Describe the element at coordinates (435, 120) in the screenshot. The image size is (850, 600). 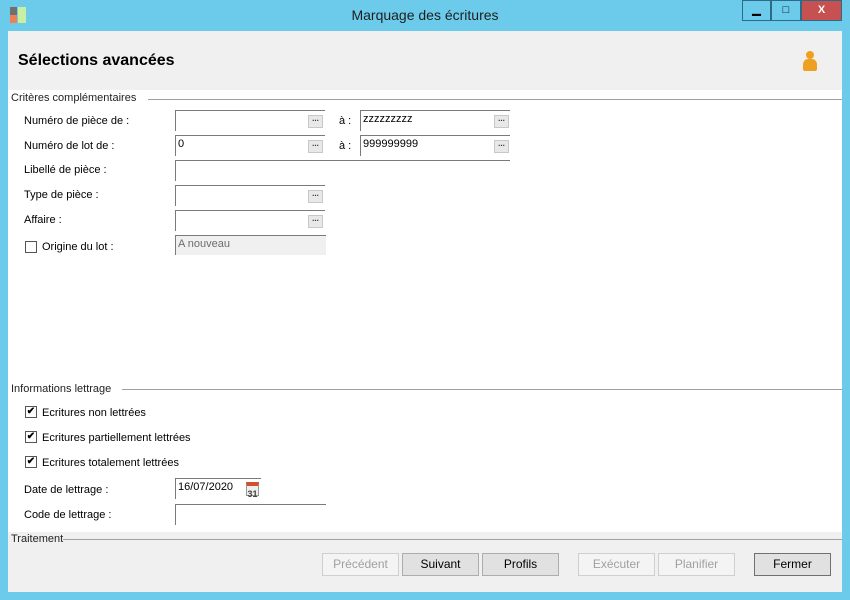
I see `piece-to-input: zzzzzzzzz` at that location.